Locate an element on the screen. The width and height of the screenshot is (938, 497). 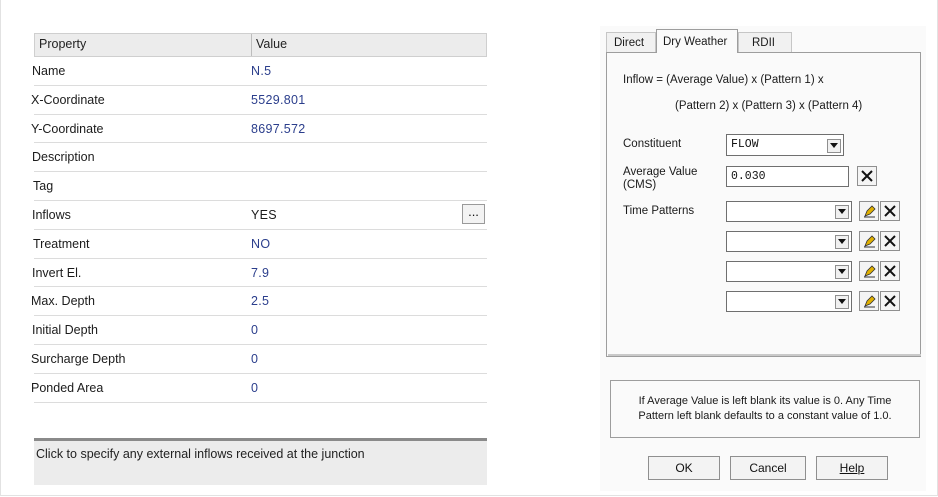
property-name: Inflows is located at coordinates (51, 214).